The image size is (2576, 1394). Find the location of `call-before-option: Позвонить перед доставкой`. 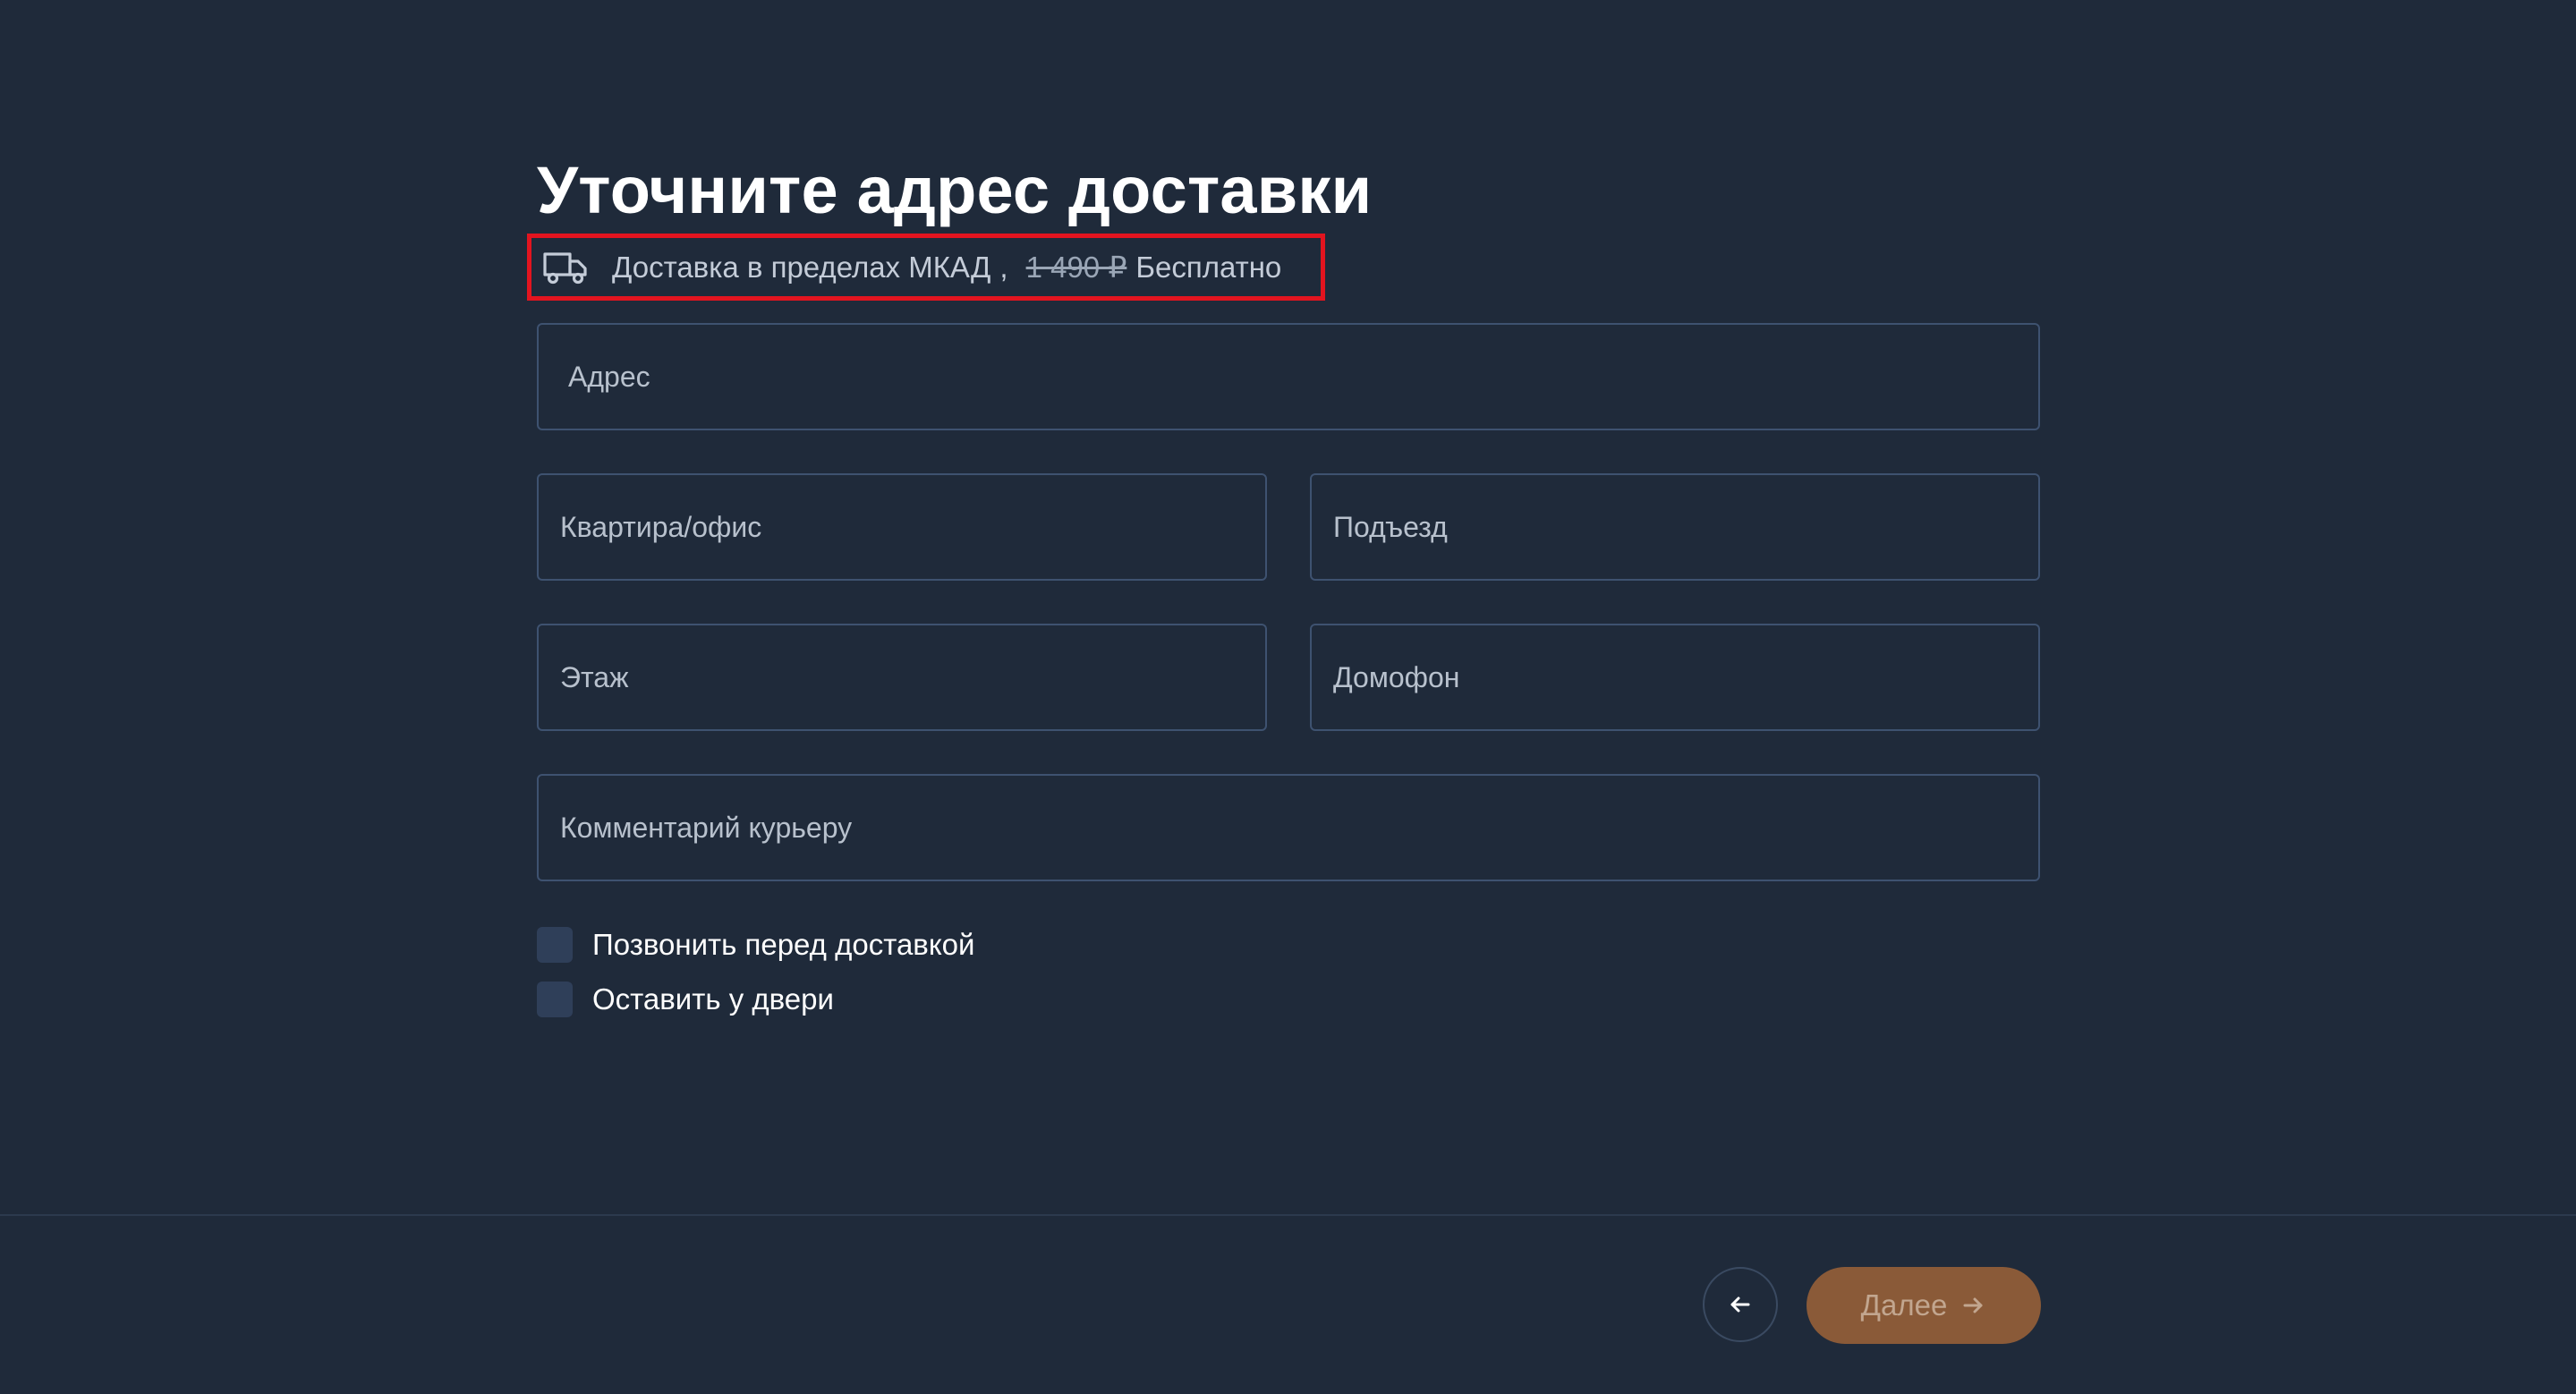

call-before-option: Позвонить перед доставкой is located at coordinates (755, 945).